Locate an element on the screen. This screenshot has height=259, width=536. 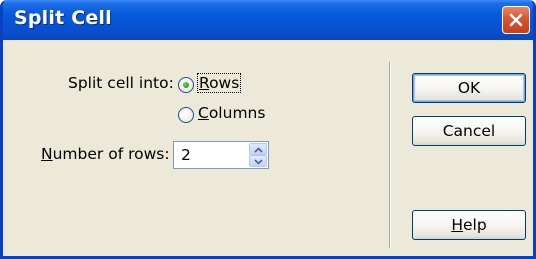
chevron-down-icon is located at coordinates (258, 162).